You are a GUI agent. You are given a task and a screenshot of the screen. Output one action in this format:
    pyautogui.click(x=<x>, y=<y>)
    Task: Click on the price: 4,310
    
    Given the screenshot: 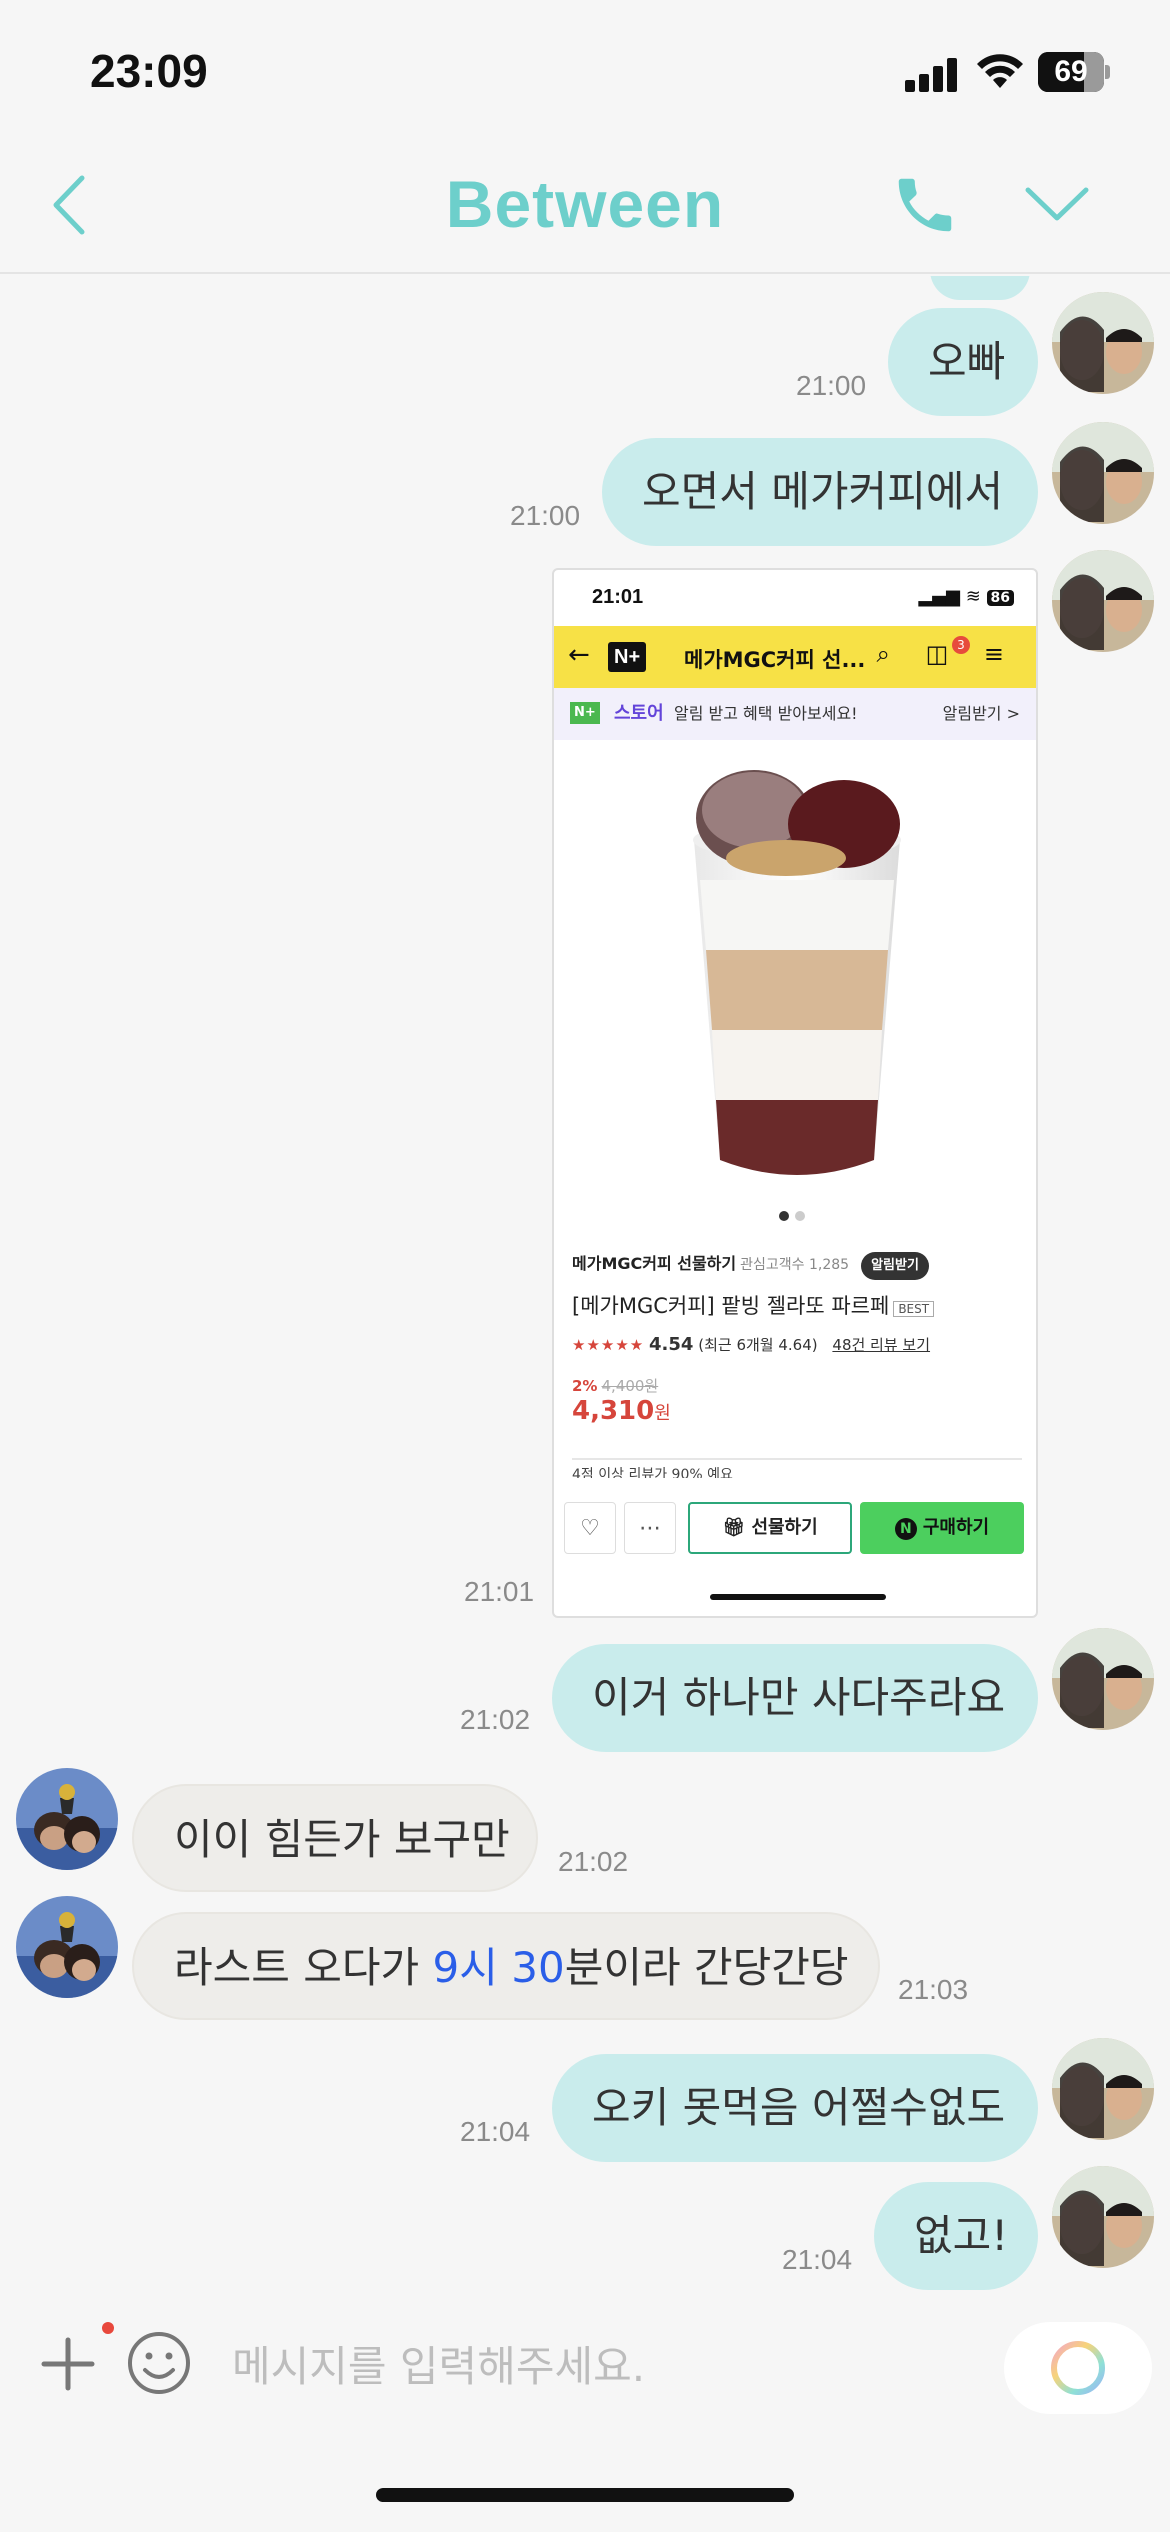 What is the action you would take?
    pyautogui.click(x=613, y=1411)
    